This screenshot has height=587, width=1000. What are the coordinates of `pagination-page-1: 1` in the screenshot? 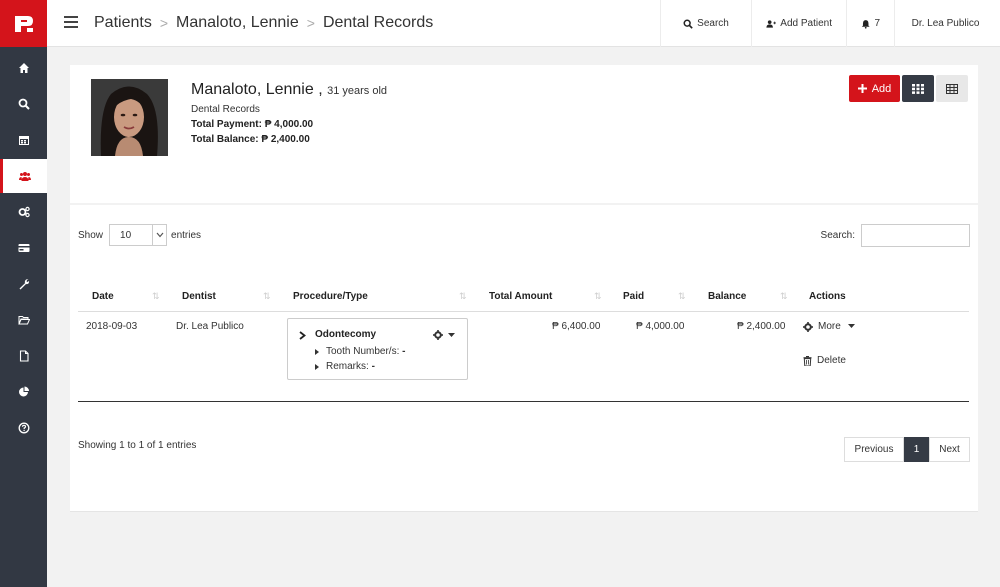 It's located at (916, 449).